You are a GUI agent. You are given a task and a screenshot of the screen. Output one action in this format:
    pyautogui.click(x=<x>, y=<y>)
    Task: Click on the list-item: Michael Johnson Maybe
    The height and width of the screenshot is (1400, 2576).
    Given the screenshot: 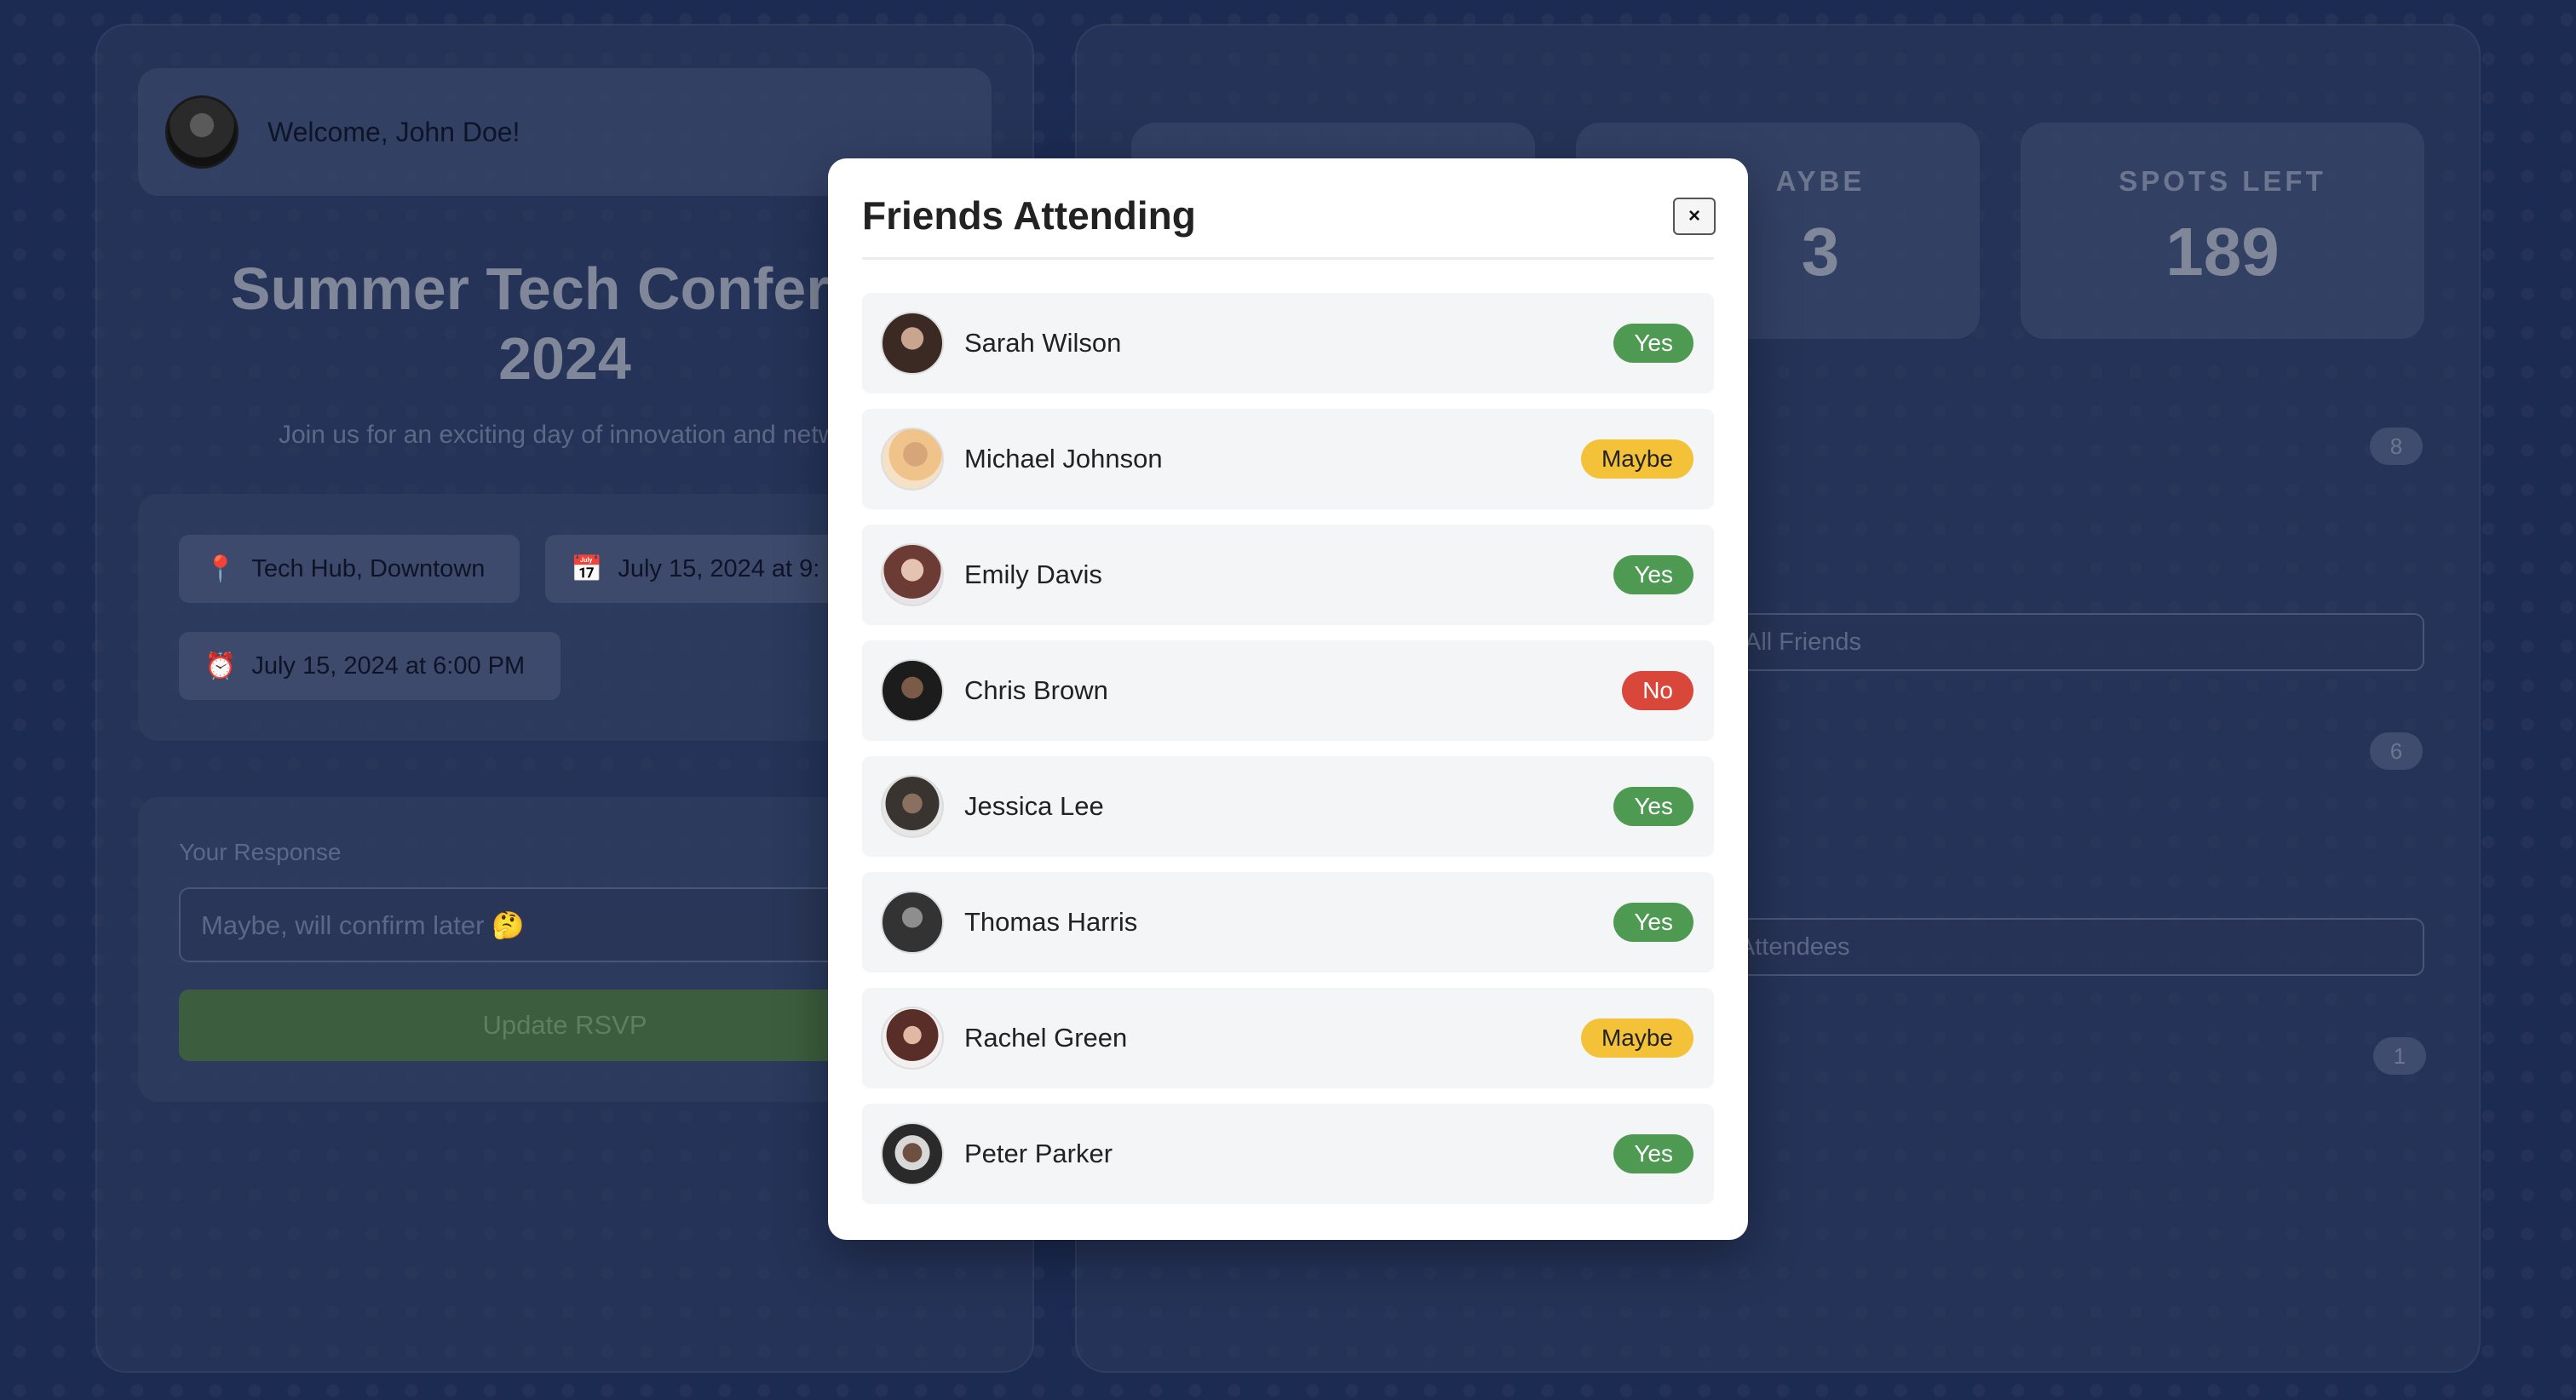 What is the action you would take?
    pyautogui.click(x=1288, y=459)
    